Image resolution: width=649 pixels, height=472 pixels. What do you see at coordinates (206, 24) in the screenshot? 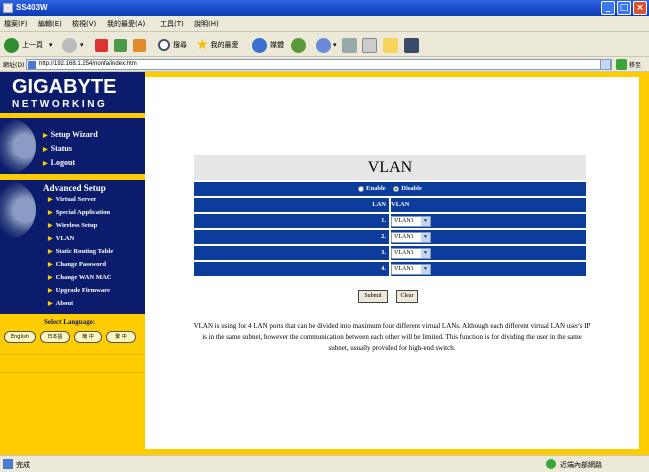
I see `menu-help: 說明(H)` at bounding box center [206, 24].